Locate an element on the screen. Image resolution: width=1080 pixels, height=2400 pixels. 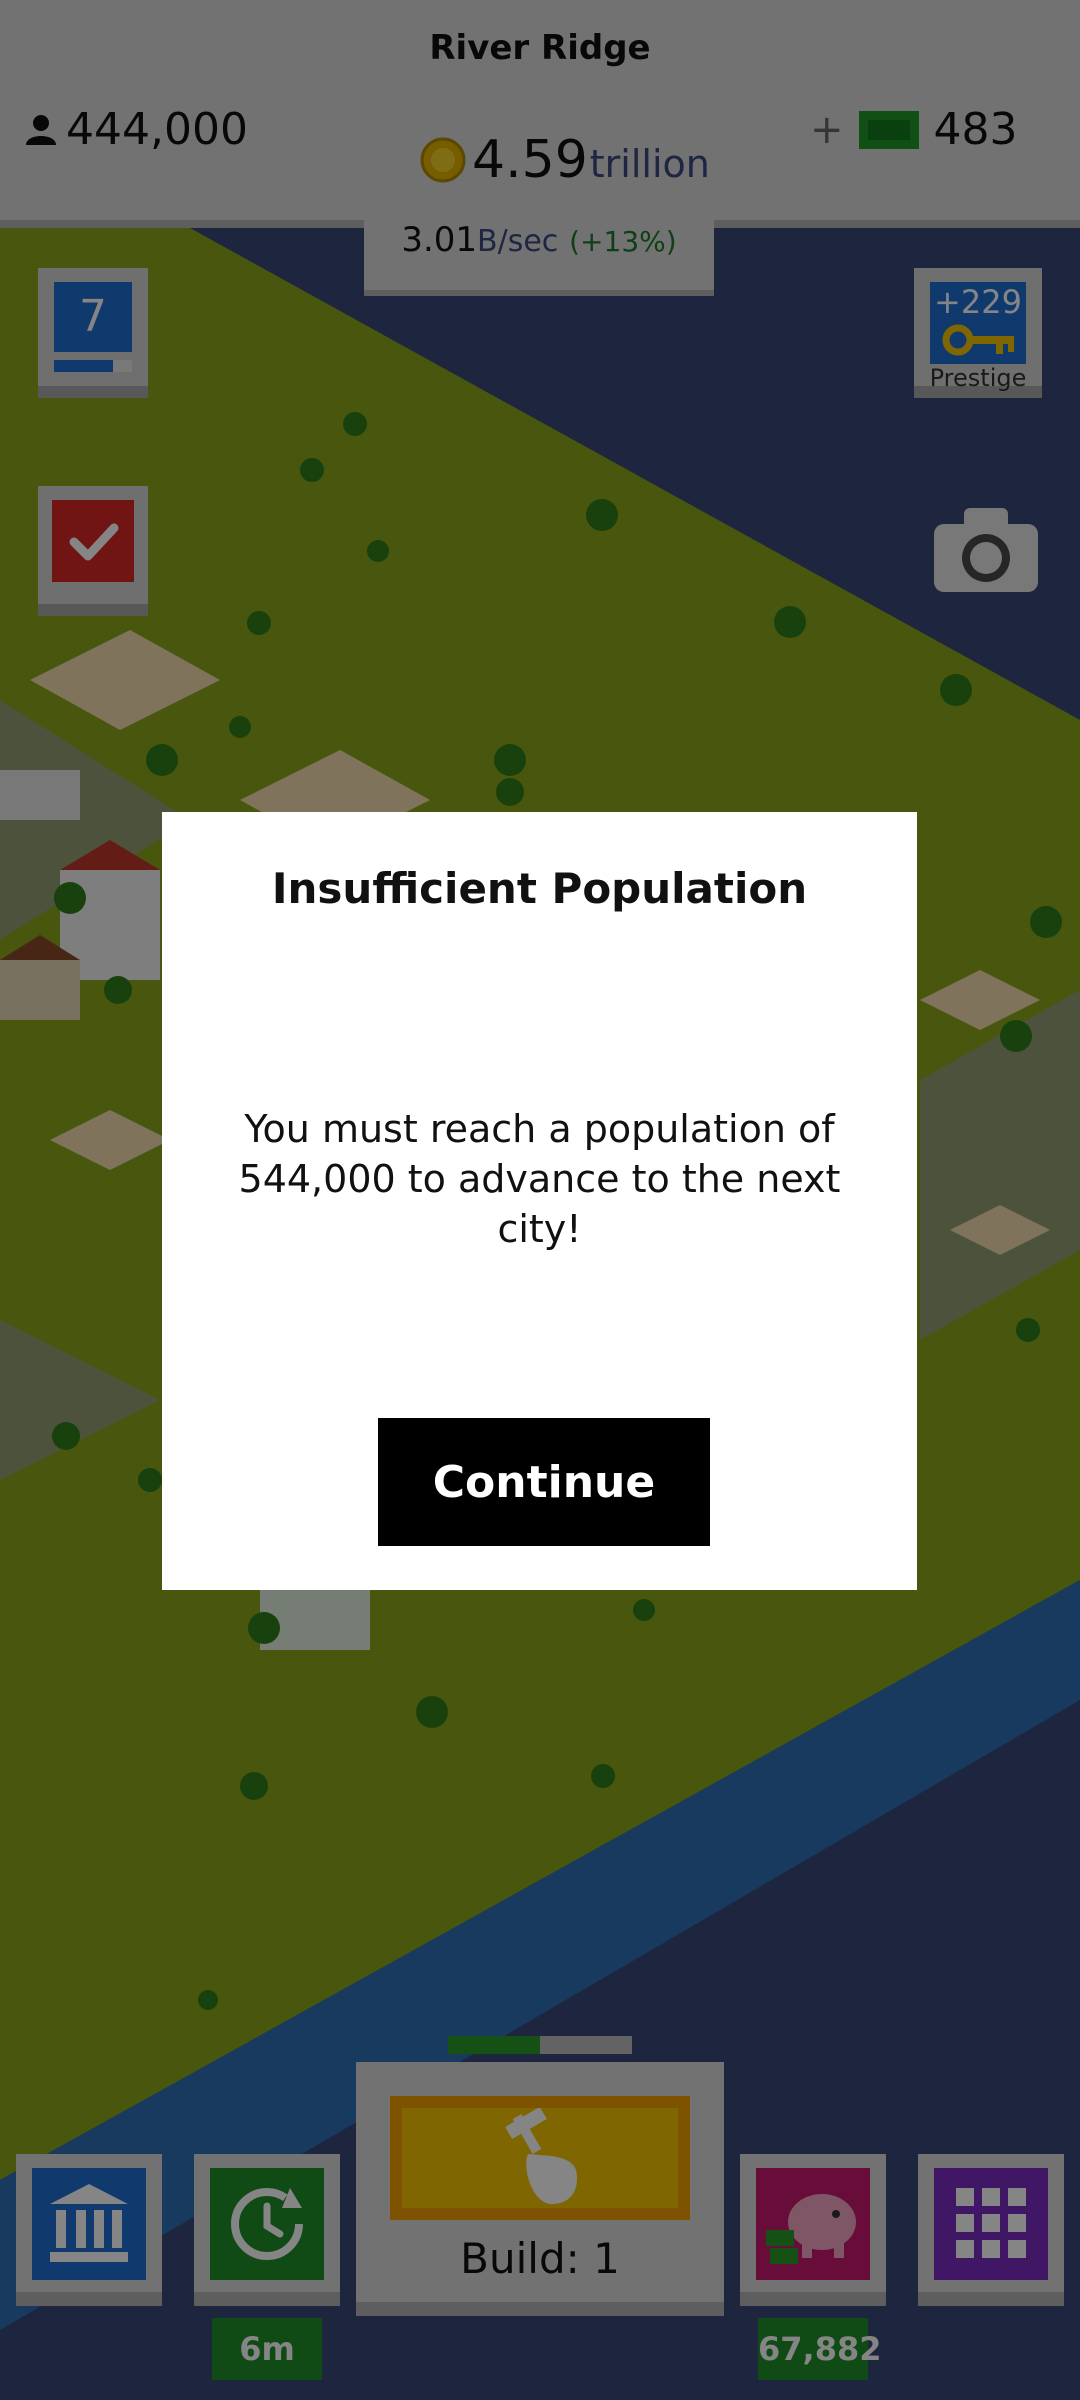
dialog-title: Insufficient Population is located at coordinates (539, 888).